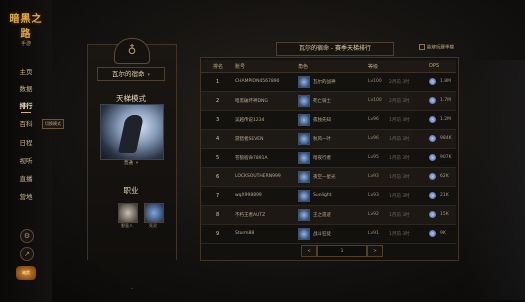  What do you see at coordinates (26, 178) in the screenshot?
I see `nav-item-live: 直播` at bounding box center [26, 178].